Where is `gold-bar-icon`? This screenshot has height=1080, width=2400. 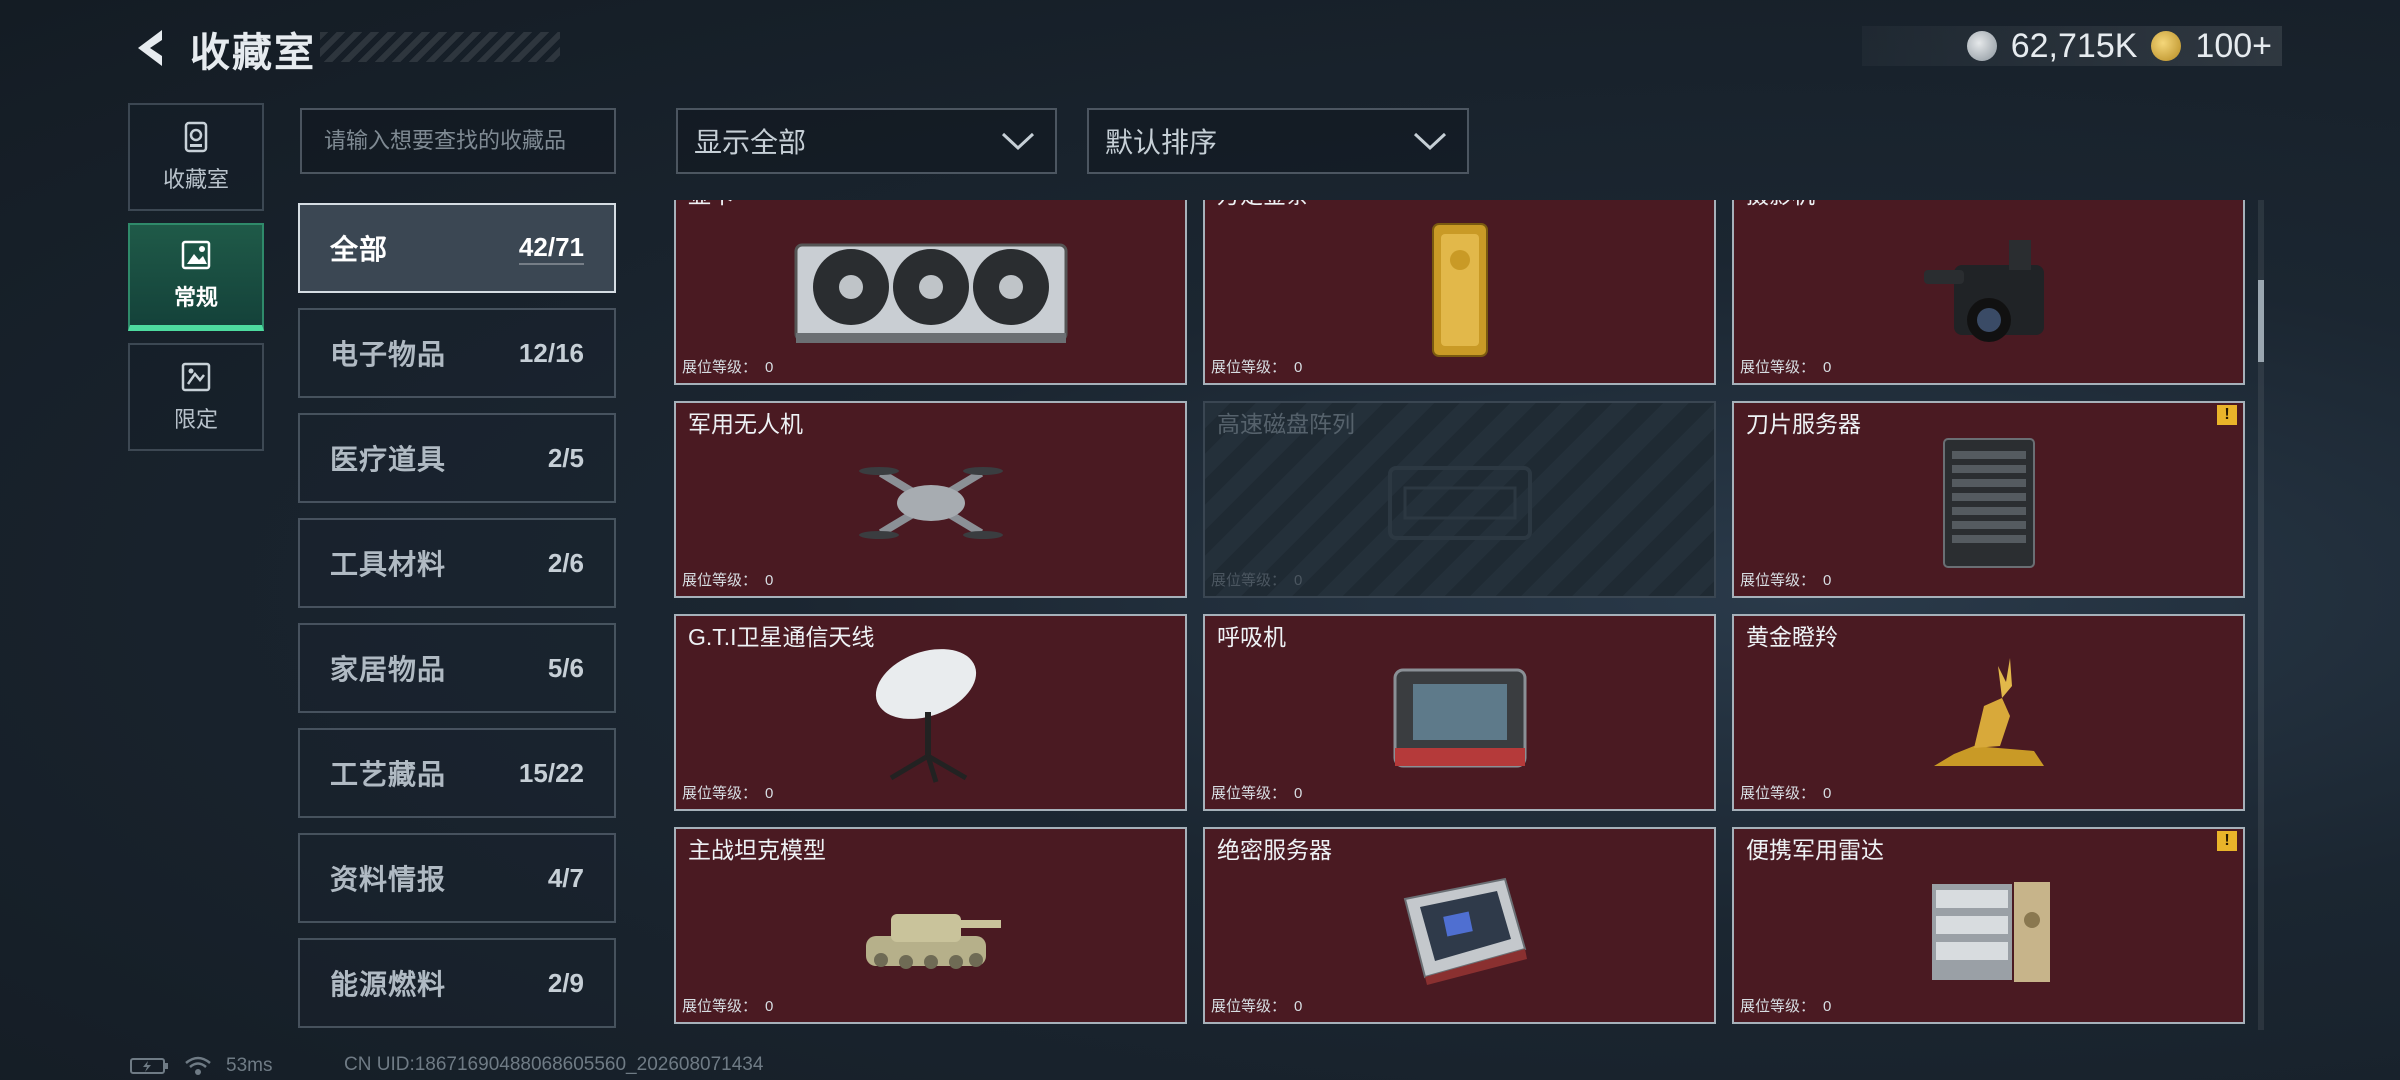 gold-bar-icon is located at coordinates (1459, 290).